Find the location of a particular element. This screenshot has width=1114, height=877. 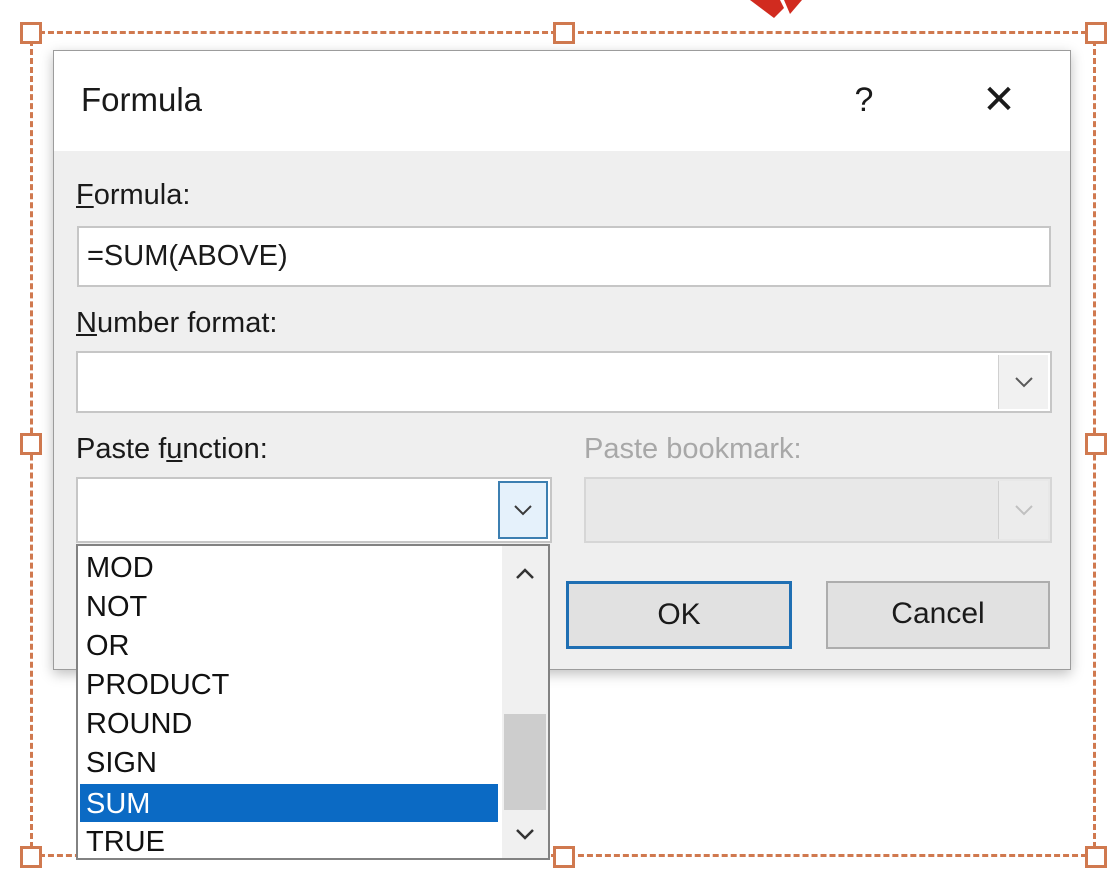

number-format-dropdown-button is located at coordinates (1023, 382).